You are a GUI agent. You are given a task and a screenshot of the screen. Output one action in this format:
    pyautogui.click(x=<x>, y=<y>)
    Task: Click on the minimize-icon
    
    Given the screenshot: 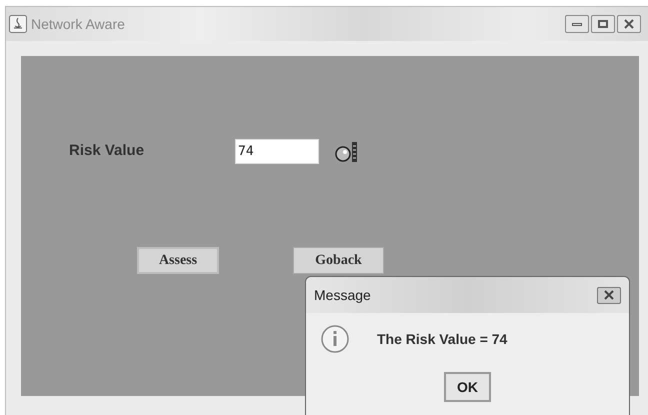 What is the action you would take?
    pyautogui.click(x=577, y=24)
    